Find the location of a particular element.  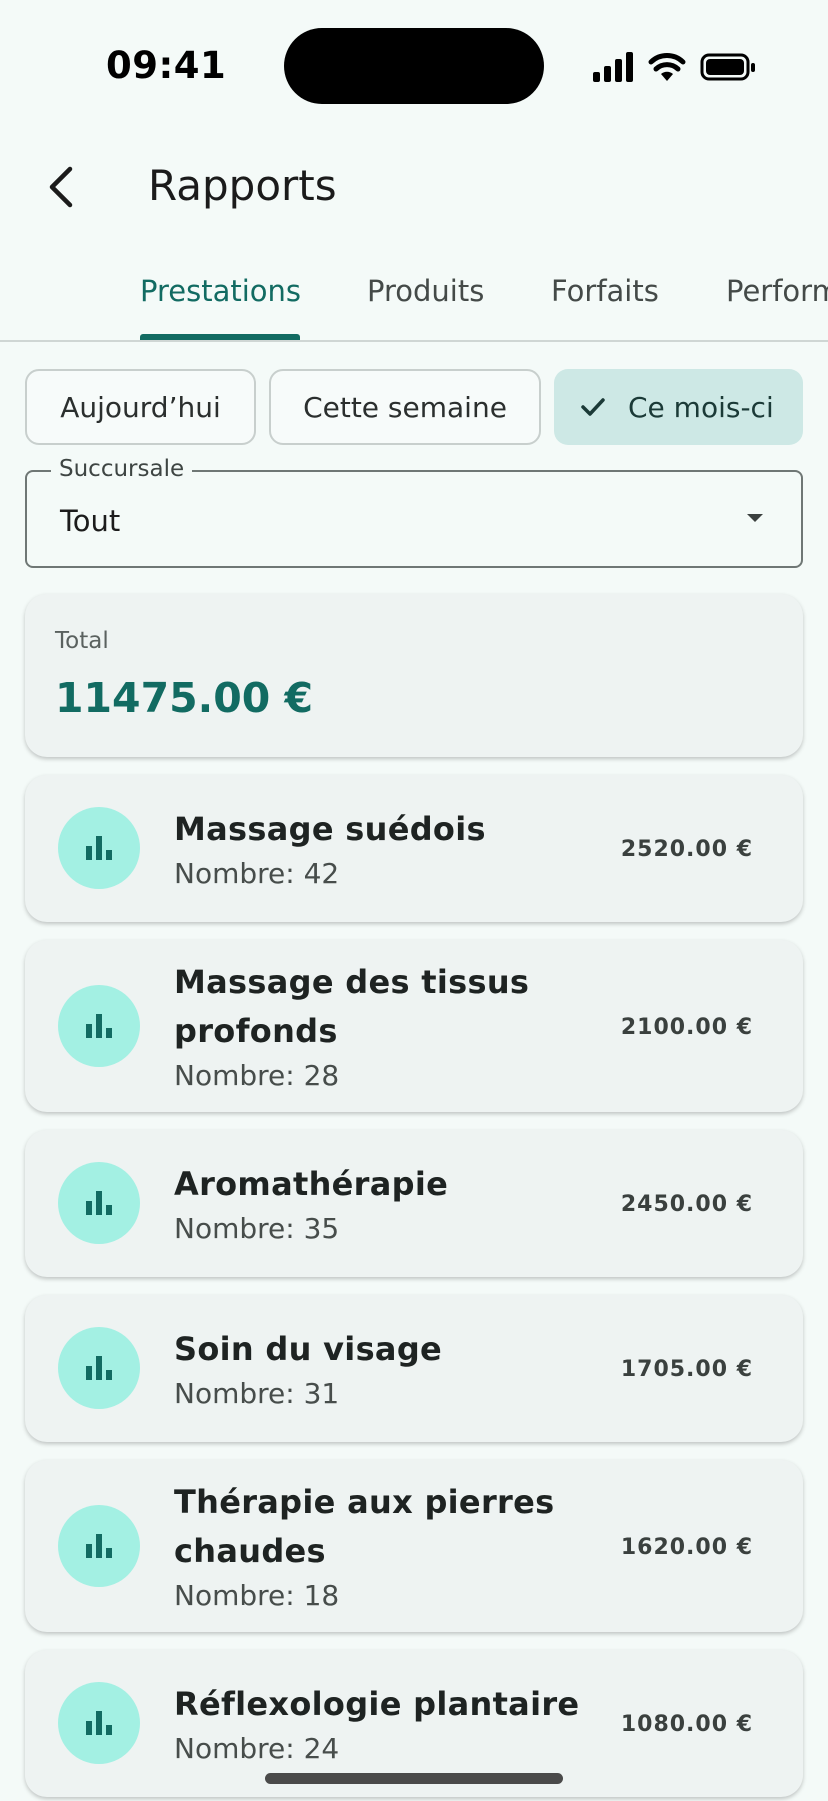

dropdown-arrow-icon is located at coordinates (755, 518).